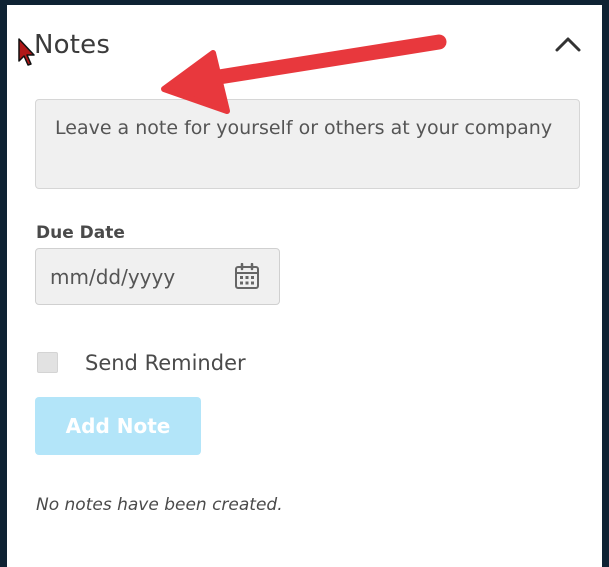  Describe the element at coordinates (247, 276) in the screenshot. I see `calendar-icon` at that location.